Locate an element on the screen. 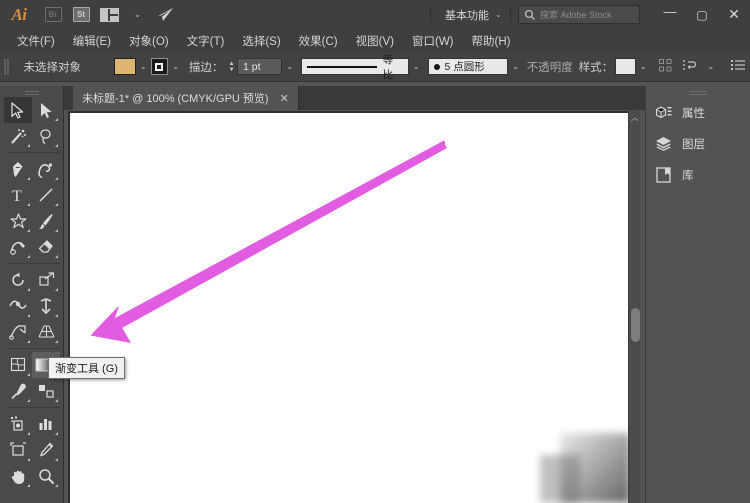 This screenshot has height=503, width=750. panel-item-layers: 图层 is located at coordinates (698, 143).